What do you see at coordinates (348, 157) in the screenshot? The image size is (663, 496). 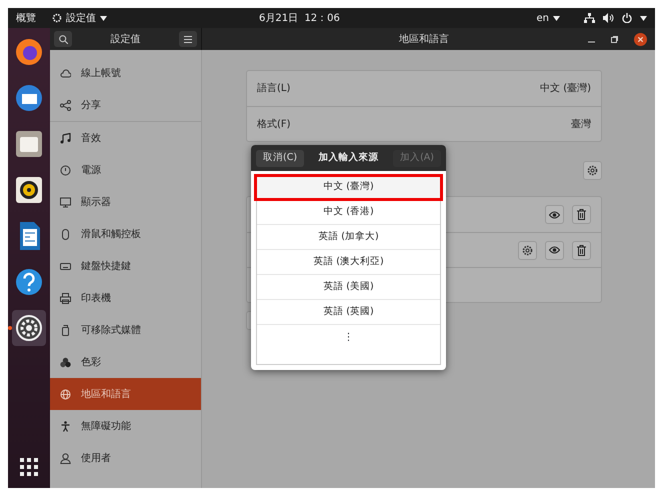 I see `dialog-title: 加入輸入來源` at bounding box center [348, 157].